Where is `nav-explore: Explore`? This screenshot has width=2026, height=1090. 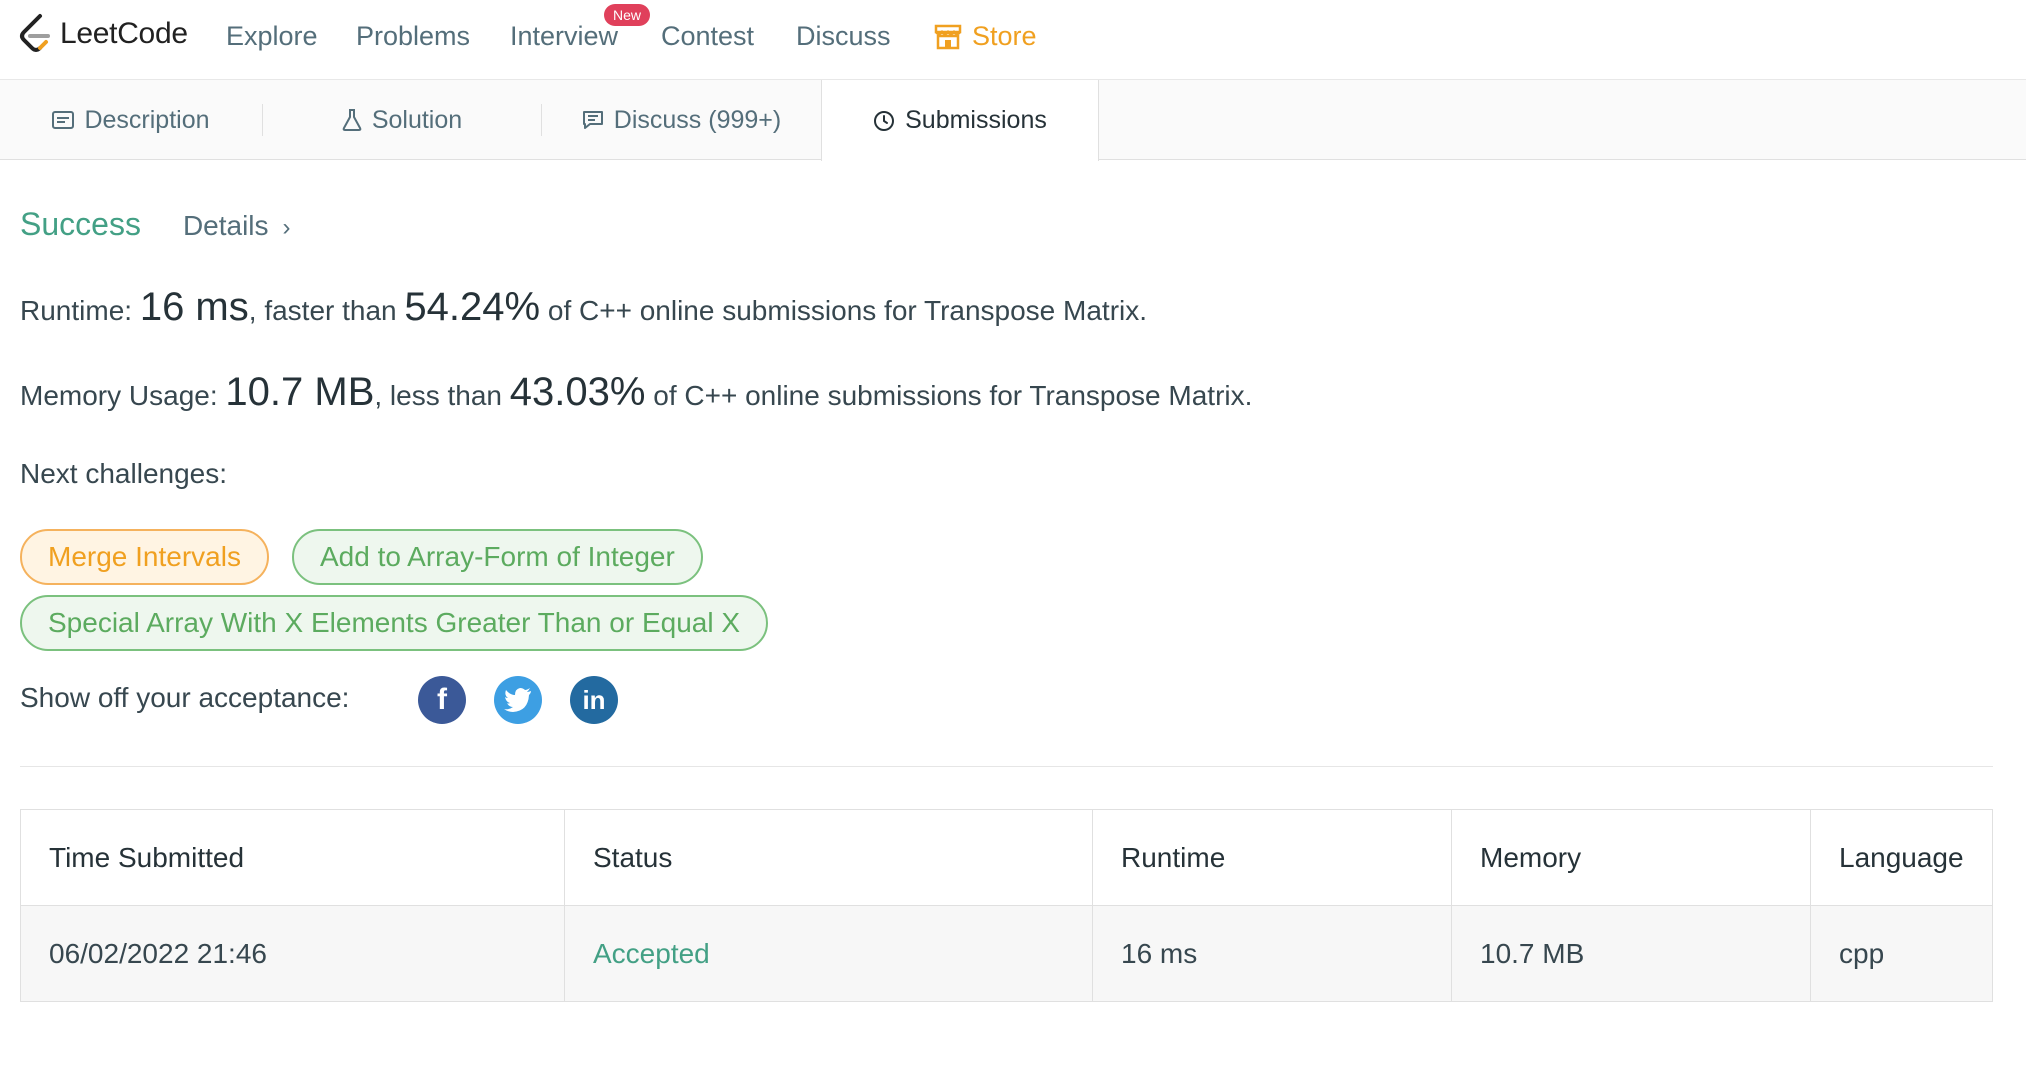
nav-explore: Explore is located at coordinates (272, 36).